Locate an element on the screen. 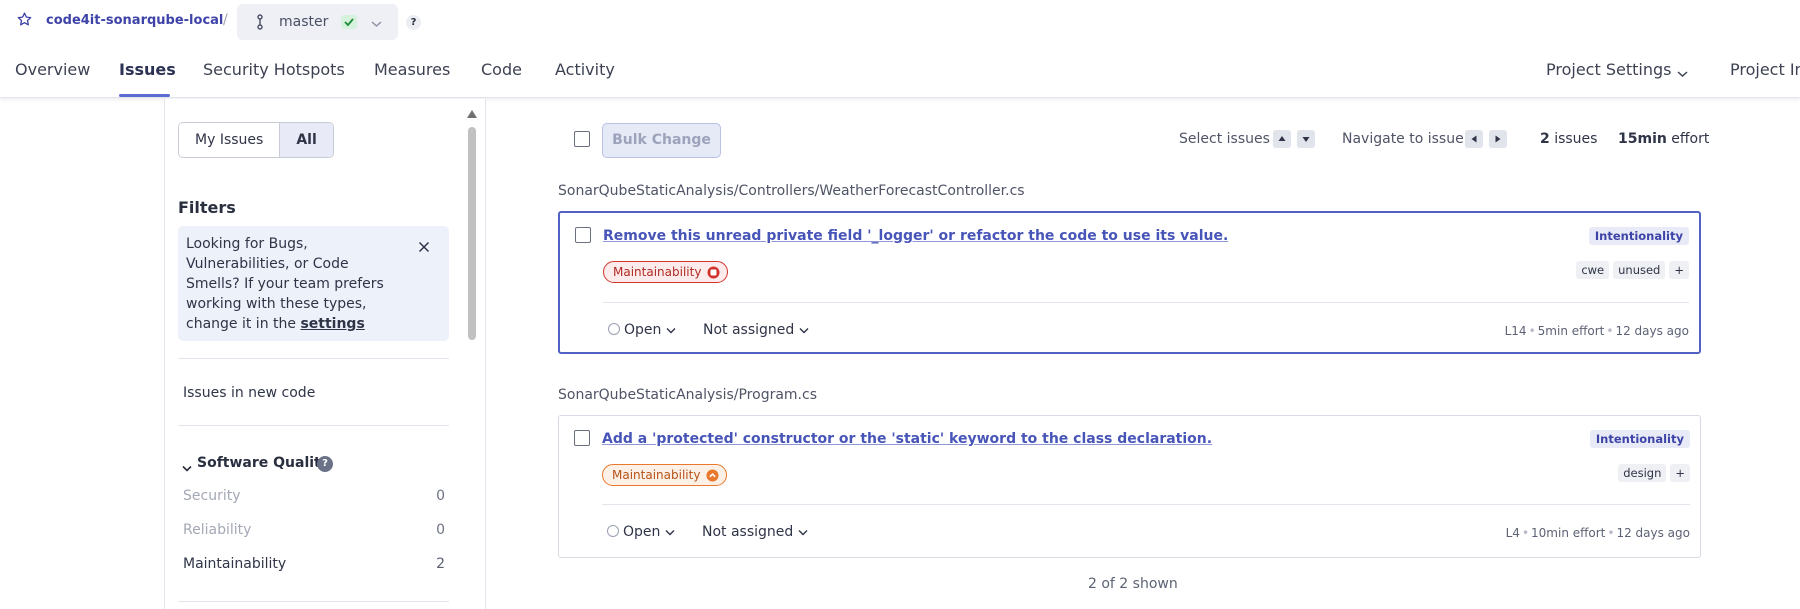  effort-label: effort is located at coordinates (1690, 139).